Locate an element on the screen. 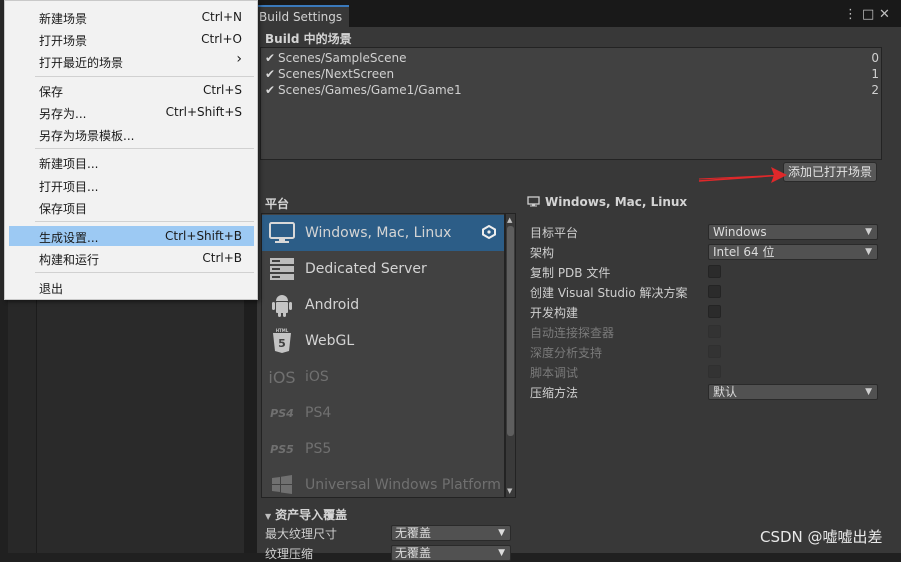 The image size is (901, 562). html5-icon: HTML 5 is located at coordinates (282, 341).